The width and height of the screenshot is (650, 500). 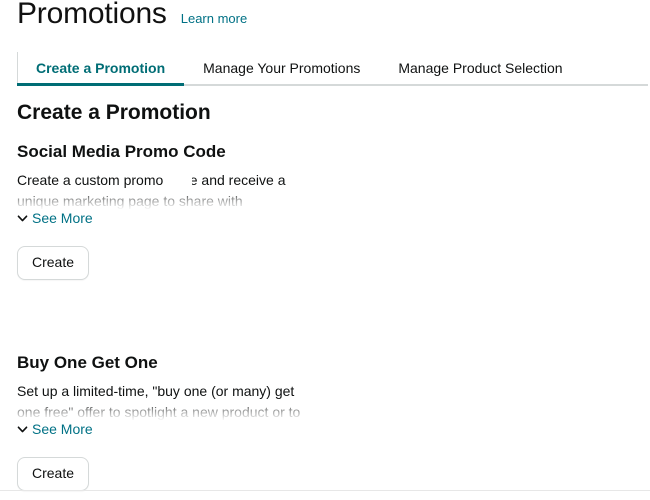 What do you see at coordinates (87, 362) in the screenshot?
I see `promotion-title-buy-one-get-one: Buy One Get One` at bounding box center [87, 362].